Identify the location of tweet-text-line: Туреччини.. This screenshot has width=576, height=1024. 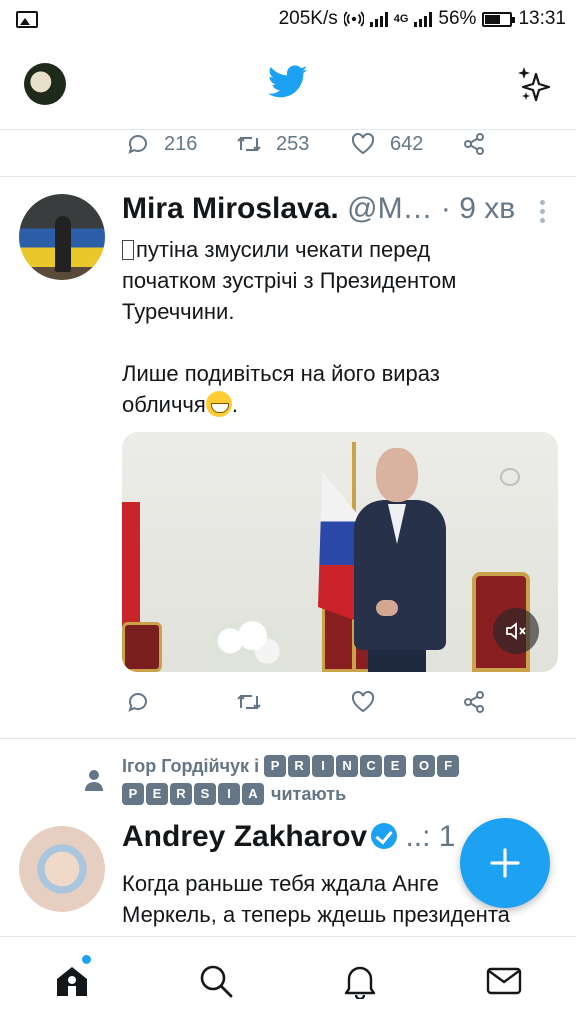
(178, 311).